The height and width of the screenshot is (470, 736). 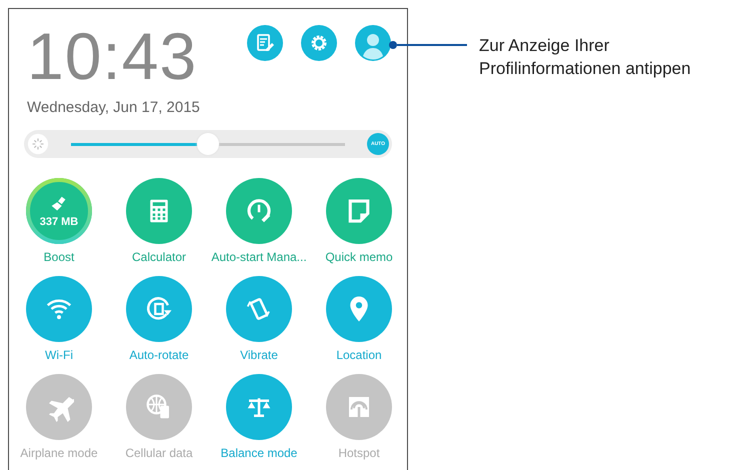 I want to click on settings-icon, so click(x=319, y=43).